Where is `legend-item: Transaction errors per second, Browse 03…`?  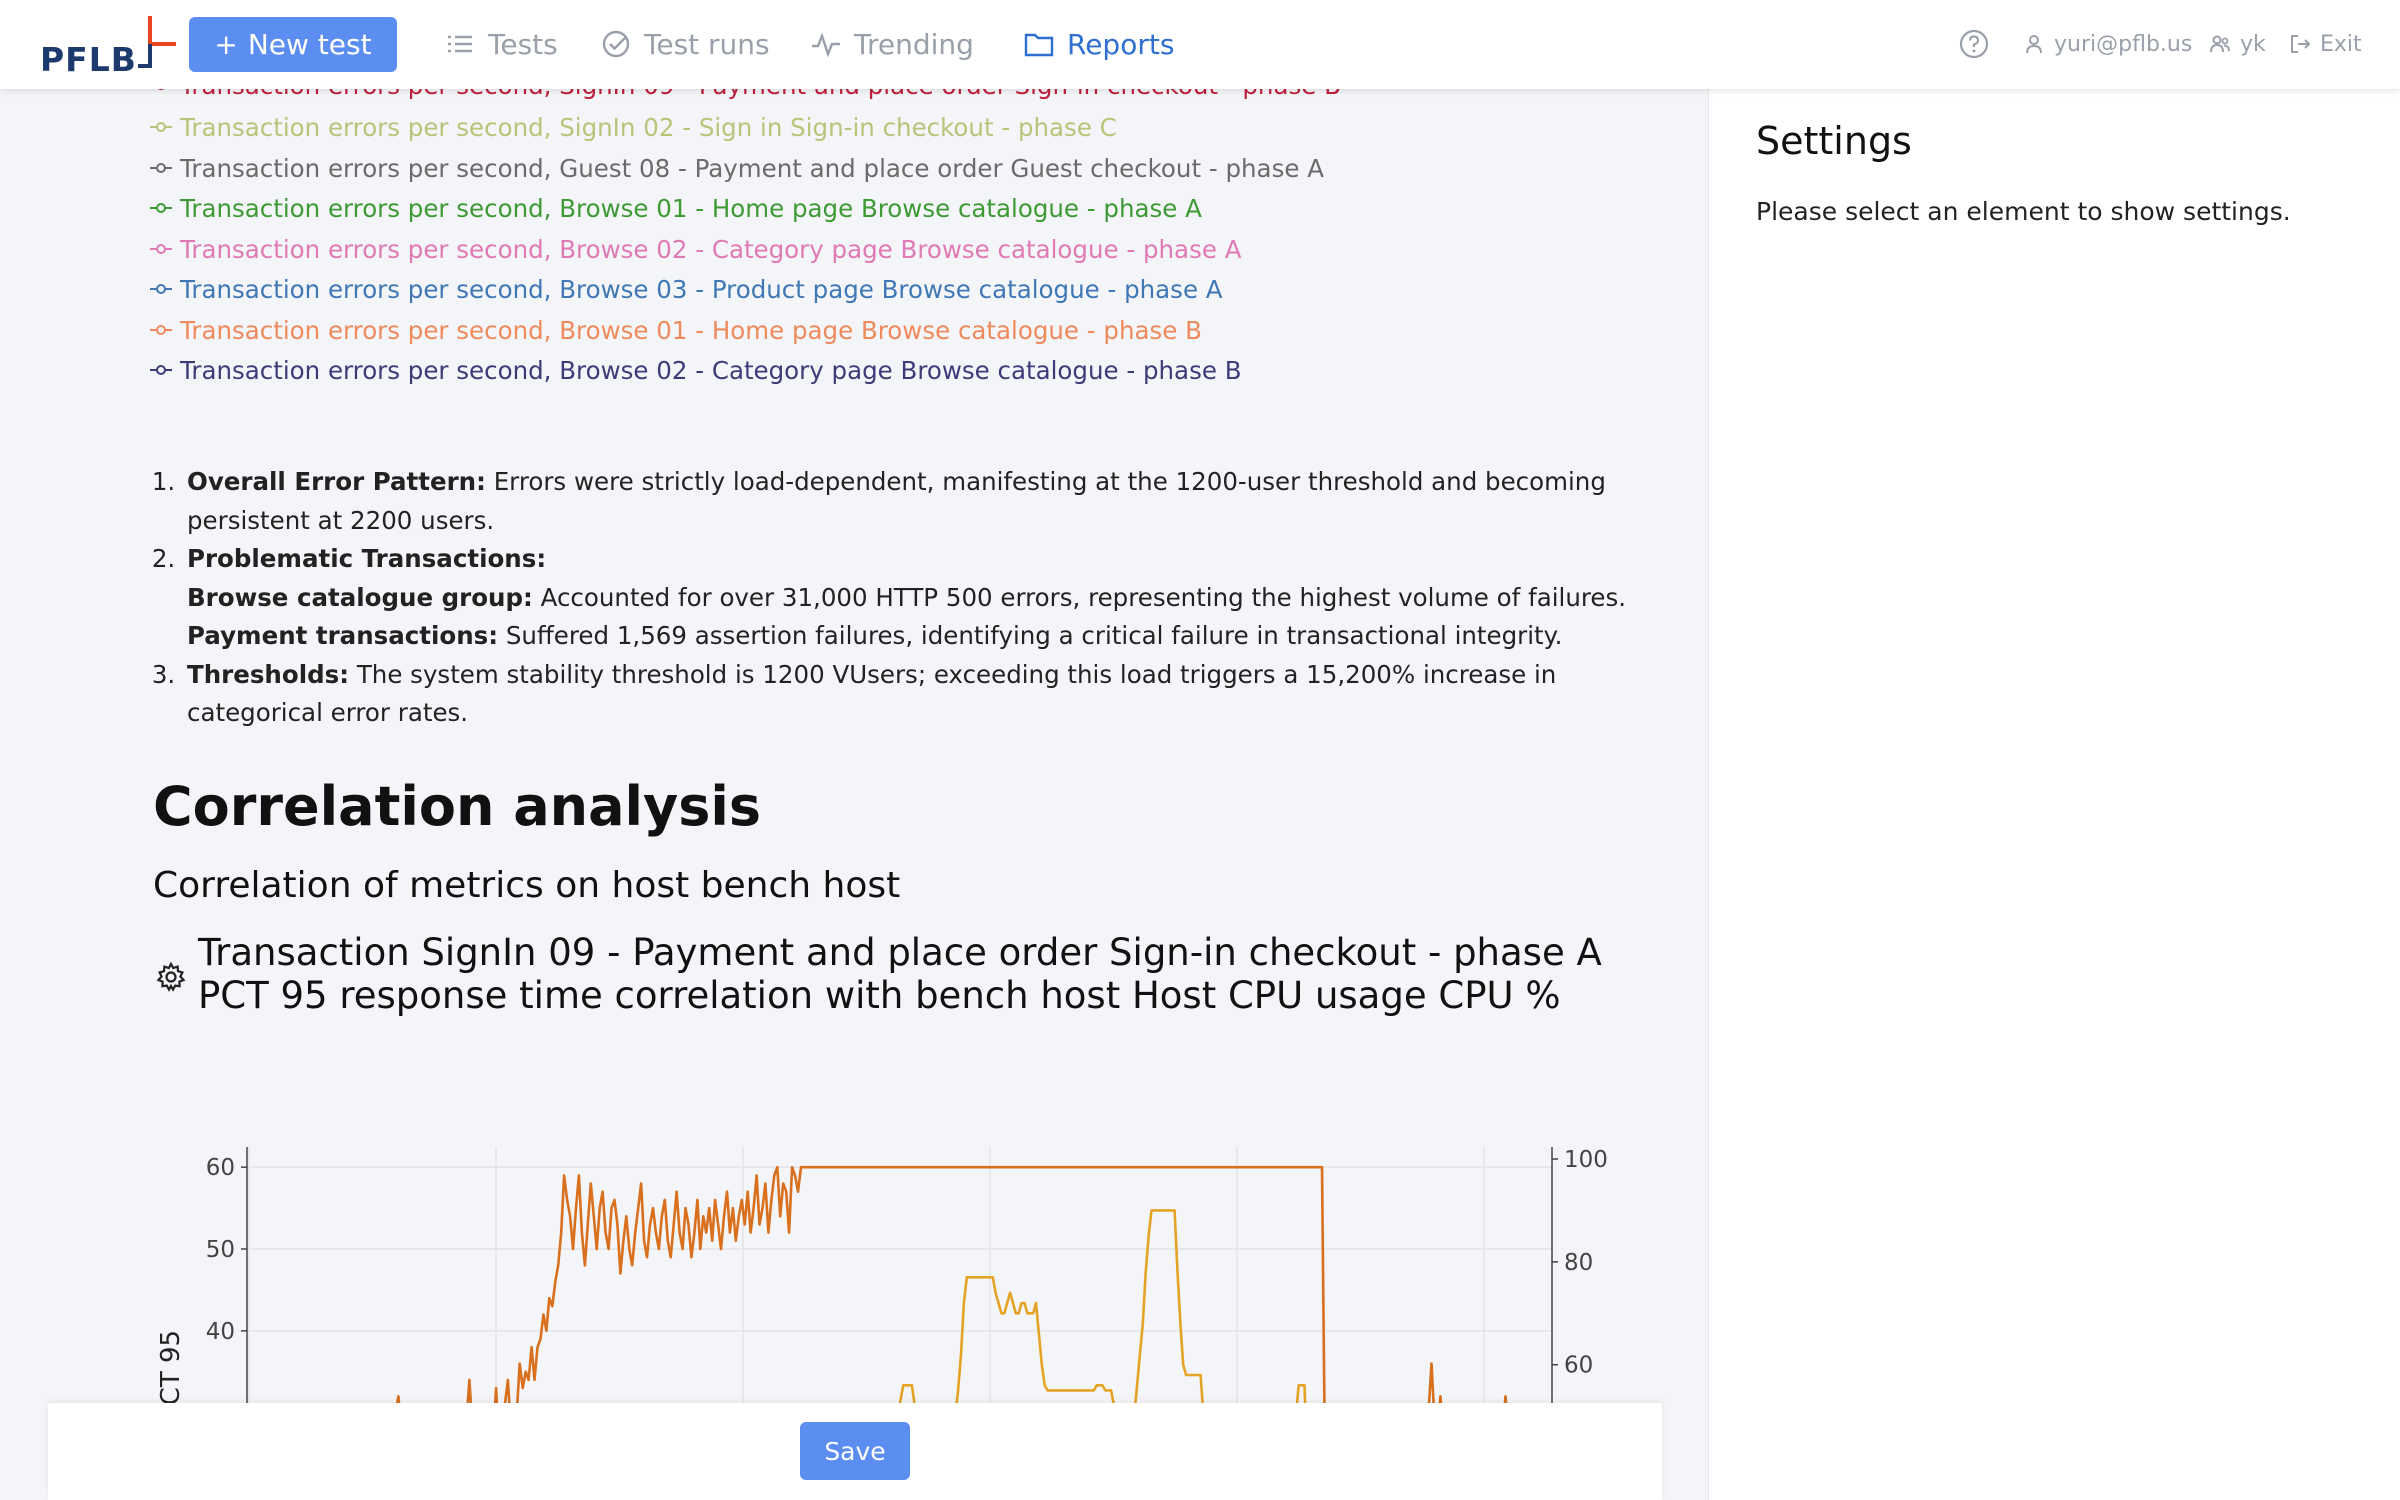
legend-item: Transaction errors per second, Browse 03… is located at coordinates (686, 289).